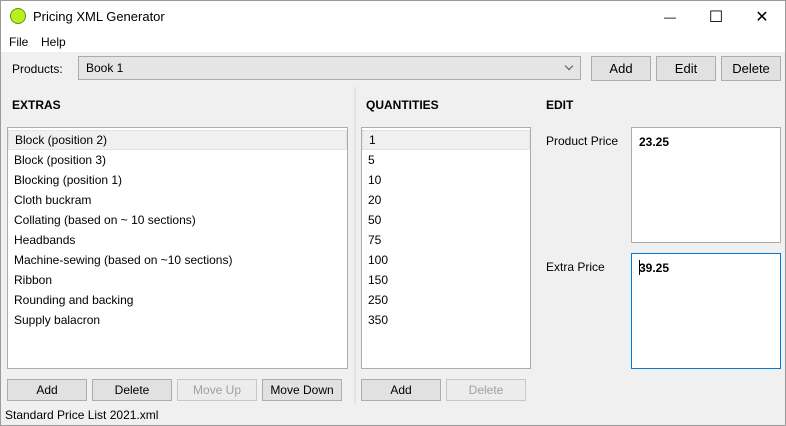 Image resolution: width=786 pixels, height=426 pixels. What do you see at coordinates (177, 260) in the screenshot?
I see `extras-list-item: Machine-sewing (based on ~10 sections)` at bounding box center [177, 260].